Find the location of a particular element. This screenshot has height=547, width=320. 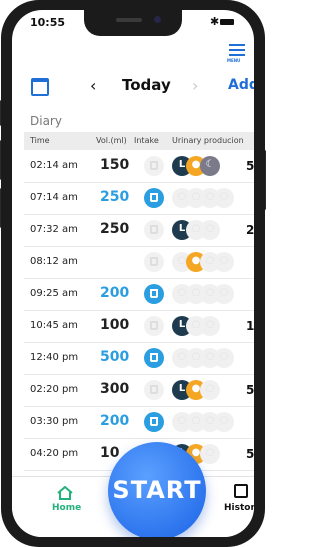

home-icon is located at coordinates (65, 493).